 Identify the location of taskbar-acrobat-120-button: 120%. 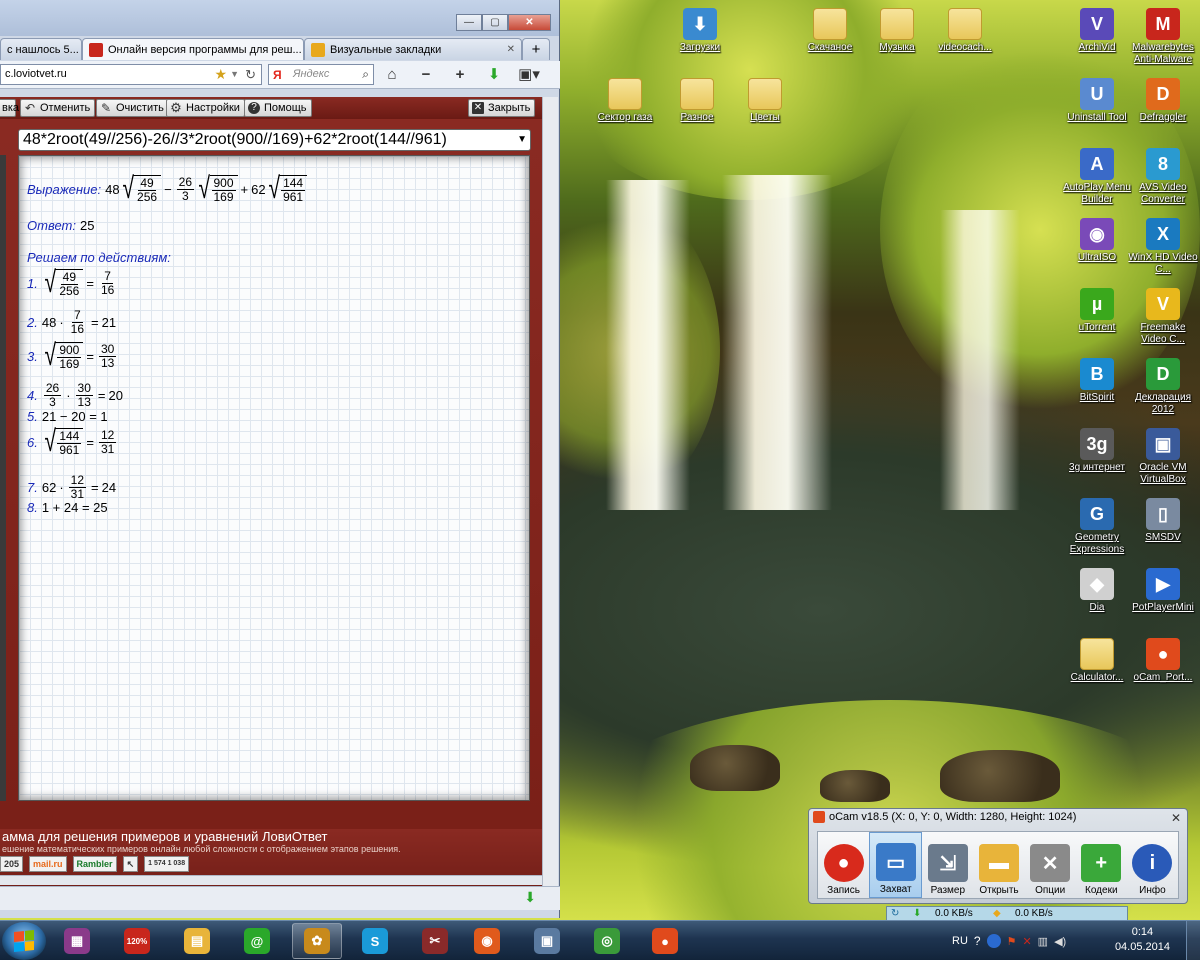
(137, 941).